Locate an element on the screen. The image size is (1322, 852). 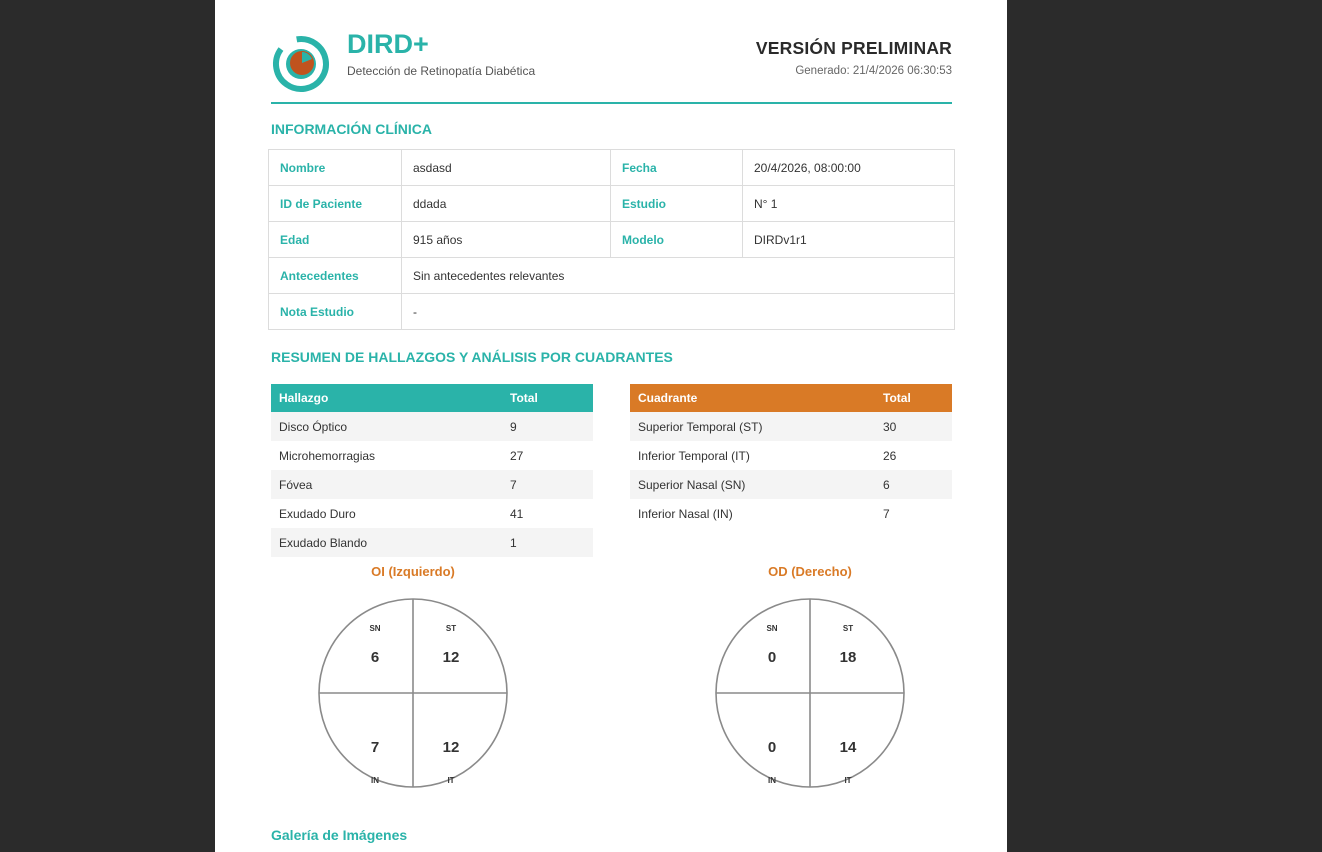
right-eye-diagram: OD (Derecho) SN ST 0 18 0 14 IN IT is located at coordinates (810, 677).